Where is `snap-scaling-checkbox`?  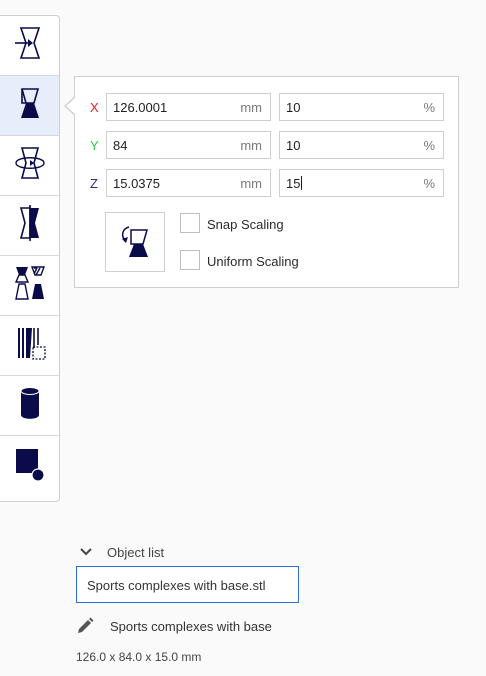 snap-scaling-checkbox is located at coordinates (190, 223).